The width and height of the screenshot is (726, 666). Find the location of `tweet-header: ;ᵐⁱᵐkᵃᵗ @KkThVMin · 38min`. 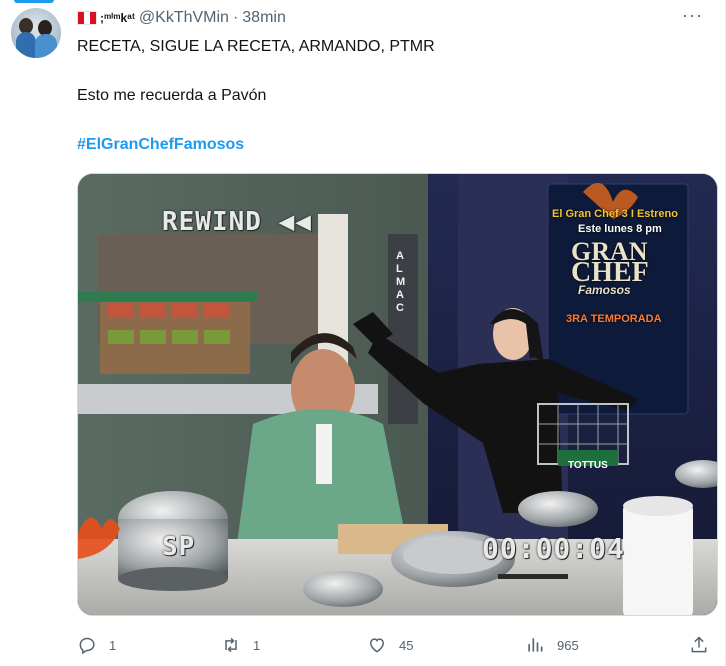

tweet-header: ;ᵐⁱᵐkᵃᵗ @KkThVMin · 38min is located at coordinates (181, 18).